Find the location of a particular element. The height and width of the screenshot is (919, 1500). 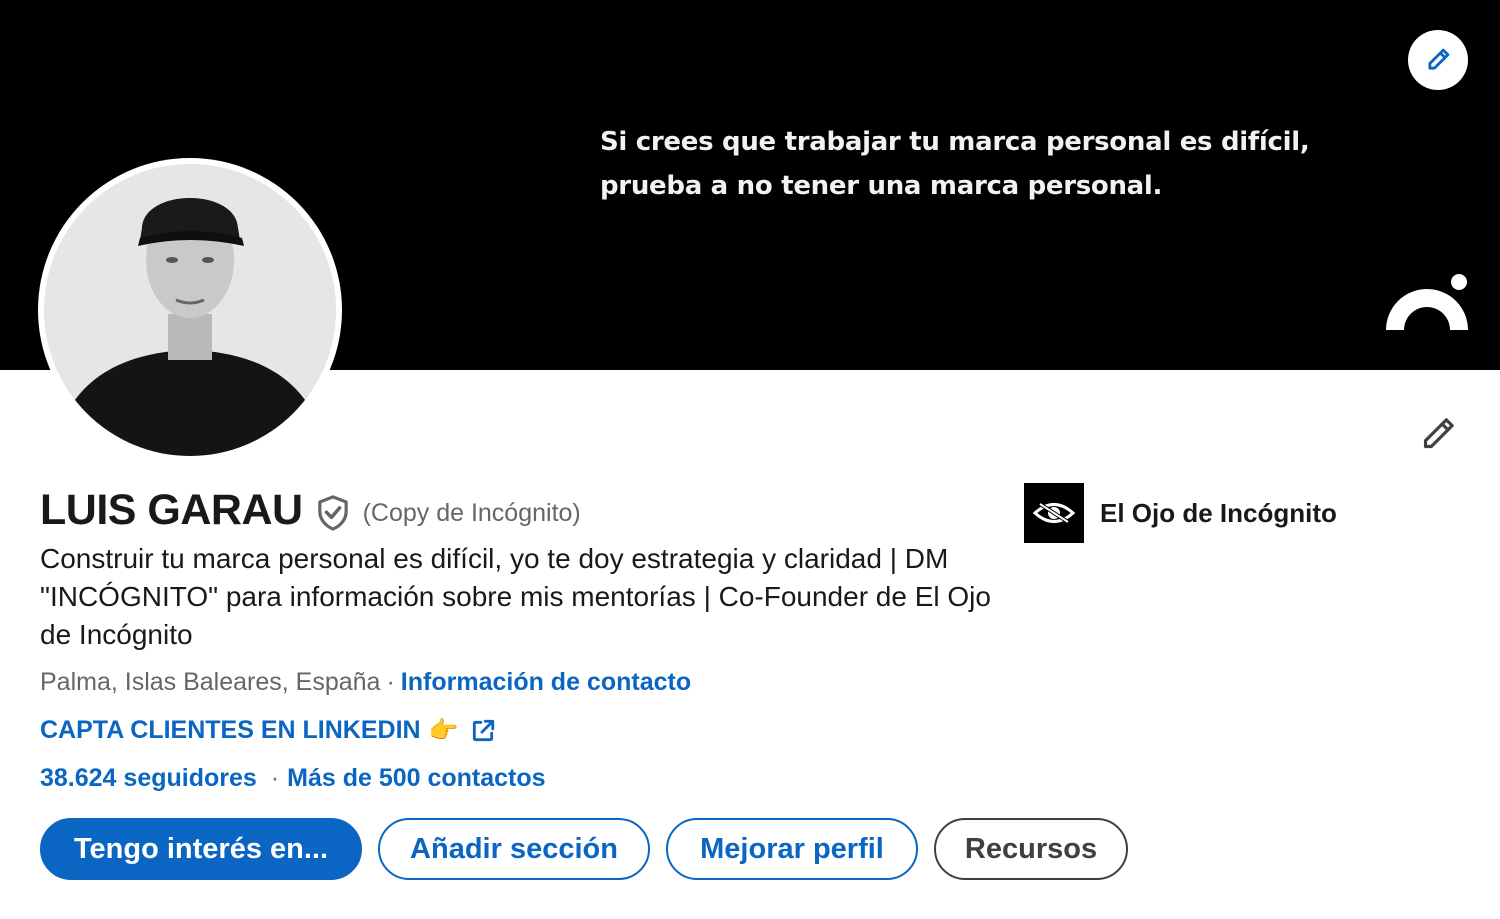

stats-row: 38.624 seguidores · Más de 500 contactos is located at coordinates (293, 778).